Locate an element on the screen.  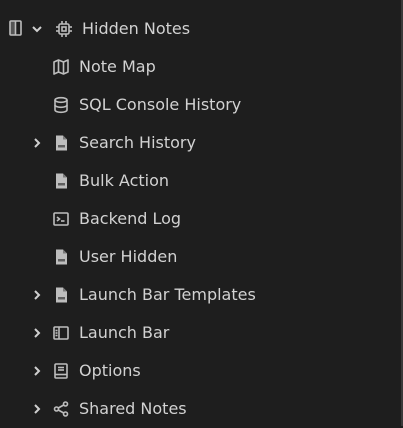
tree-item-label: Hidden Notes is located at coordinates (136, 28).